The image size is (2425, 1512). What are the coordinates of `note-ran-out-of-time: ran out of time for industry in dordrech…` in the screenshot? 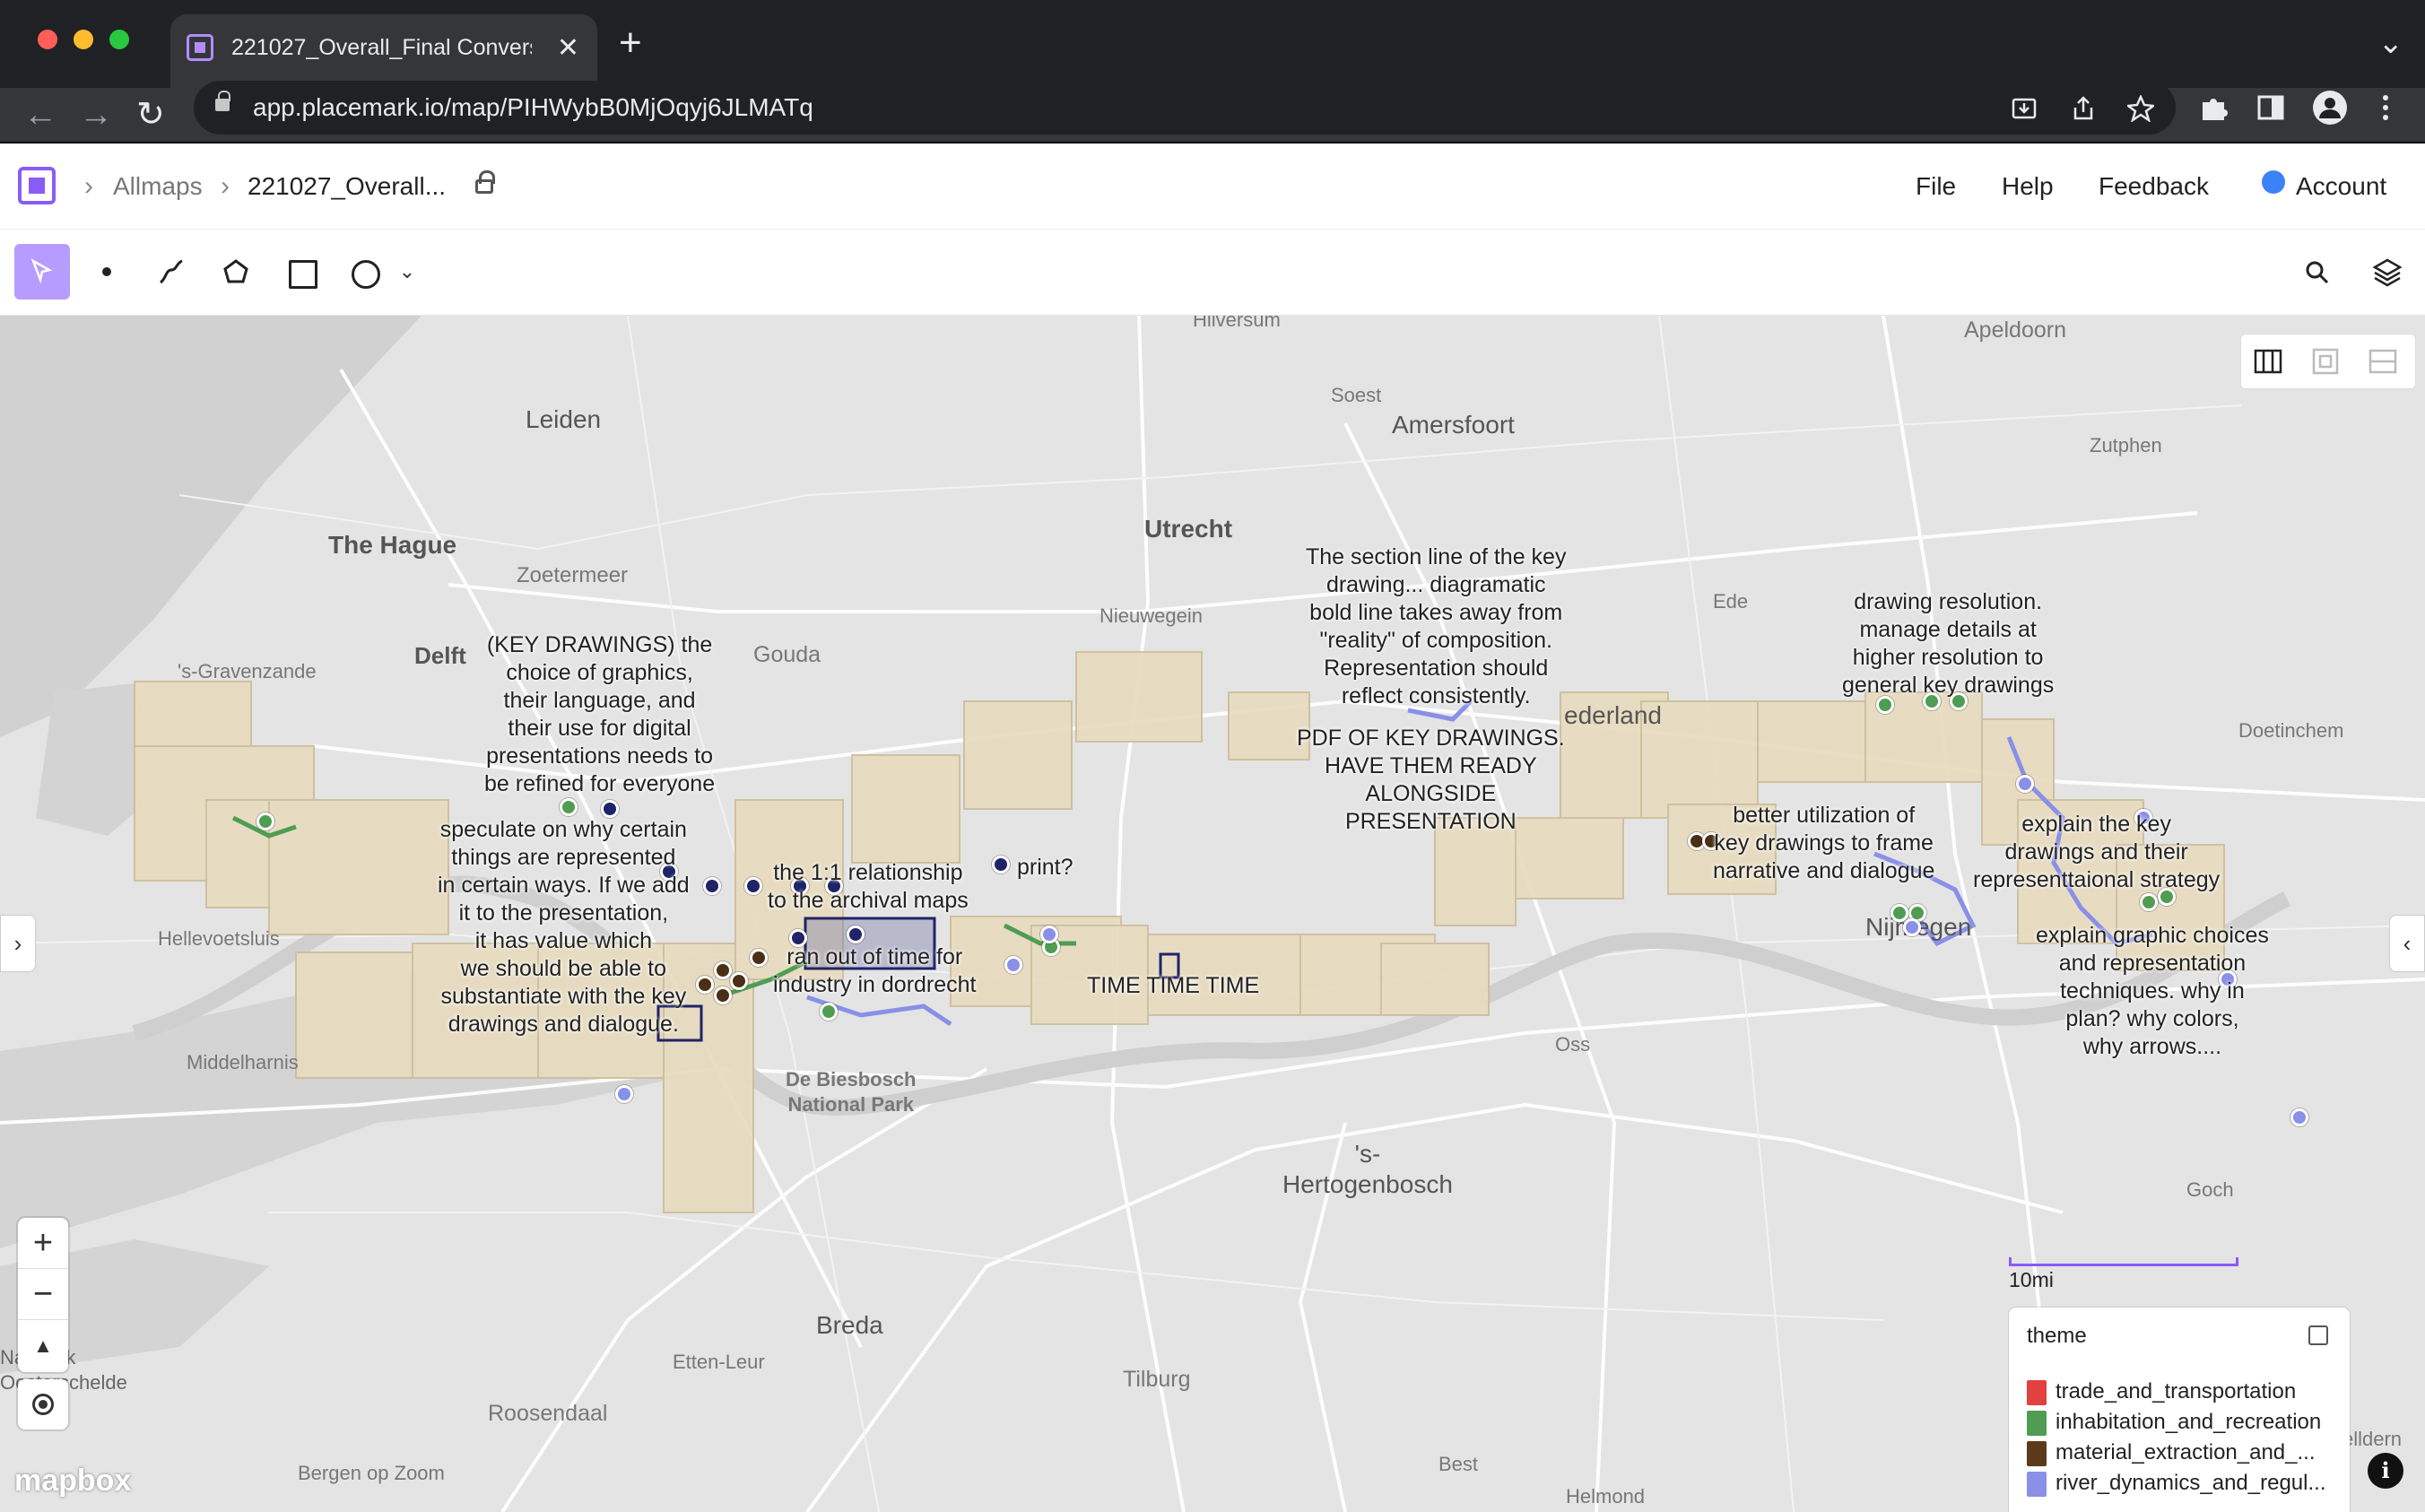 It's located at (875, 971).